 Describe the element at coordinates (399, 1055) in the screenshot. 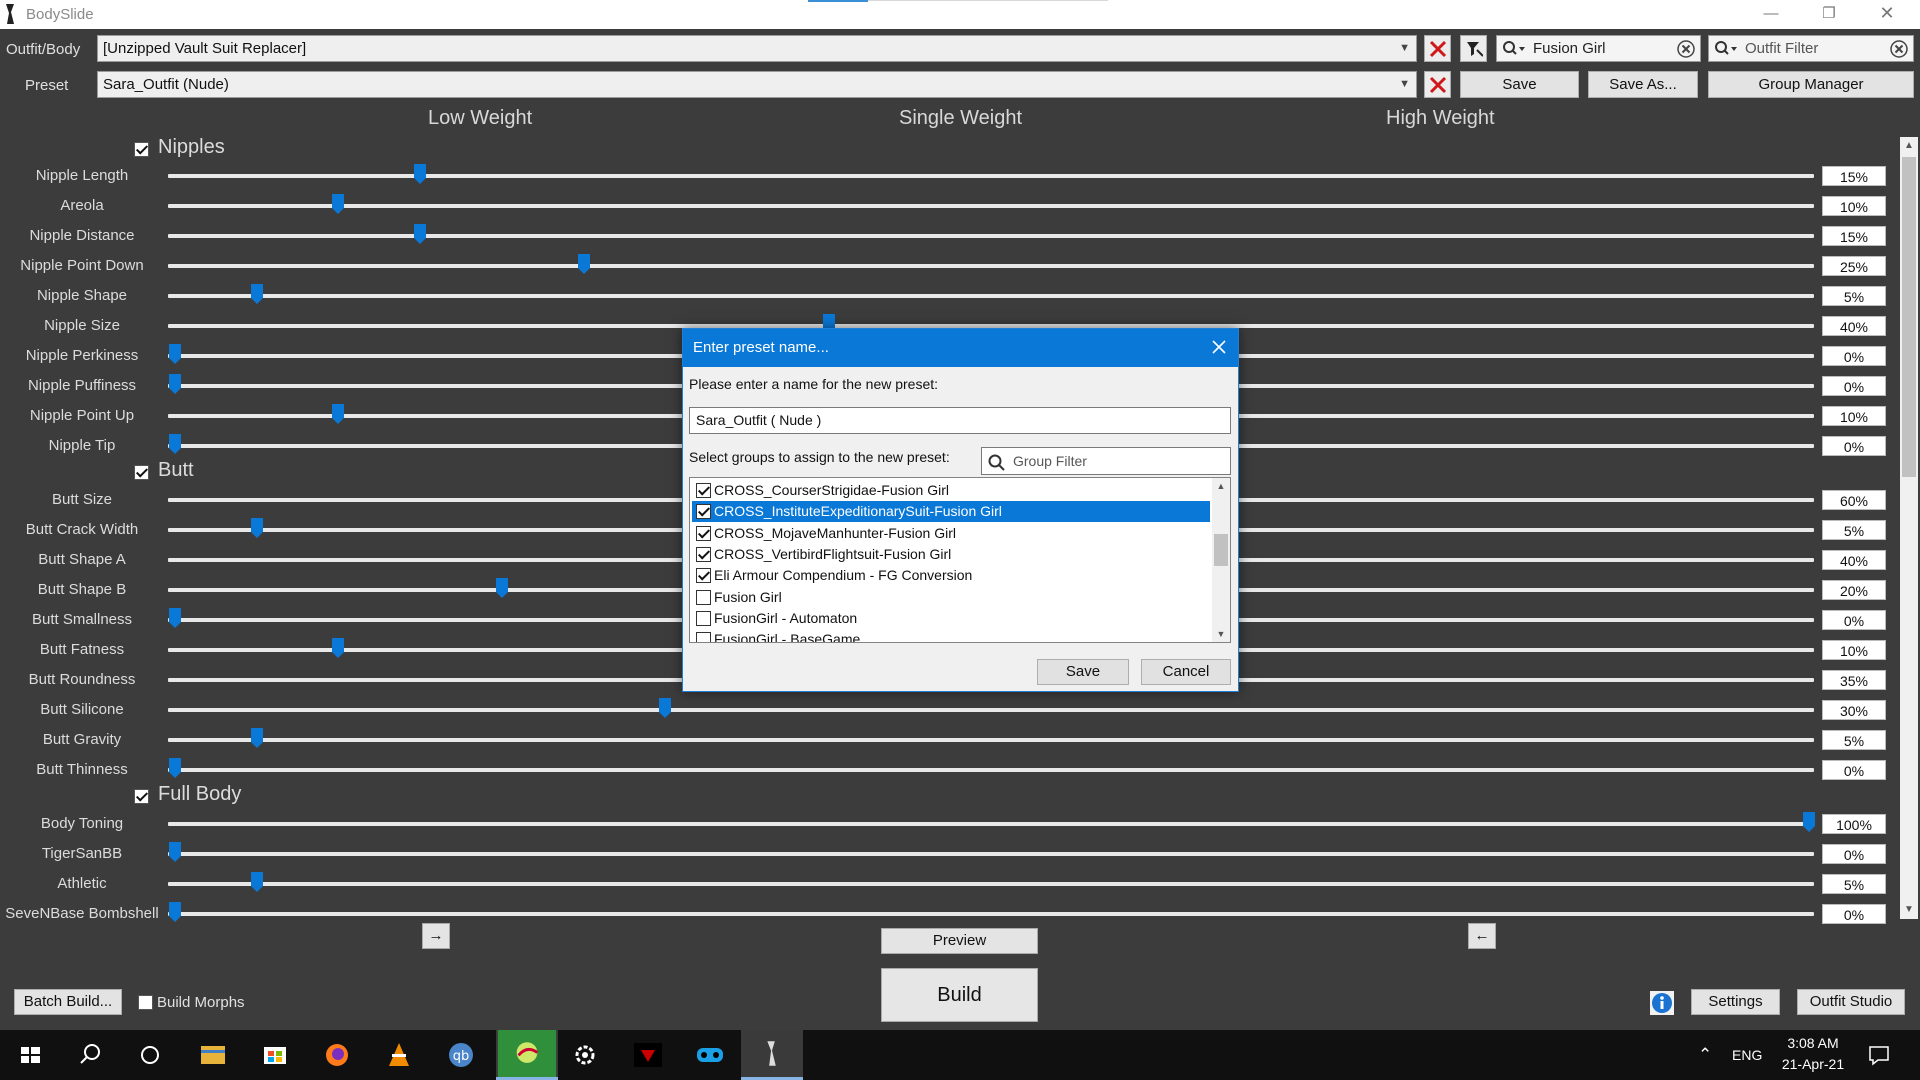

I see `vlc-icon` at that location.